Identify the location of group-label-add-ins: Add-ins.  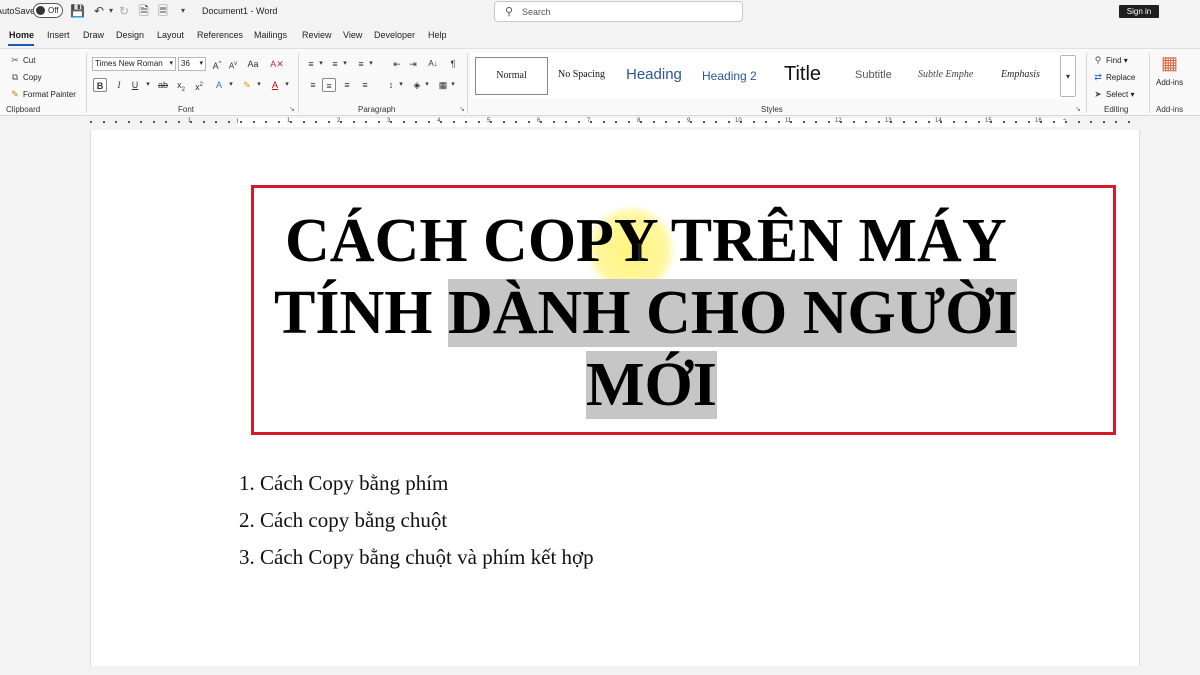
(1170, 109).